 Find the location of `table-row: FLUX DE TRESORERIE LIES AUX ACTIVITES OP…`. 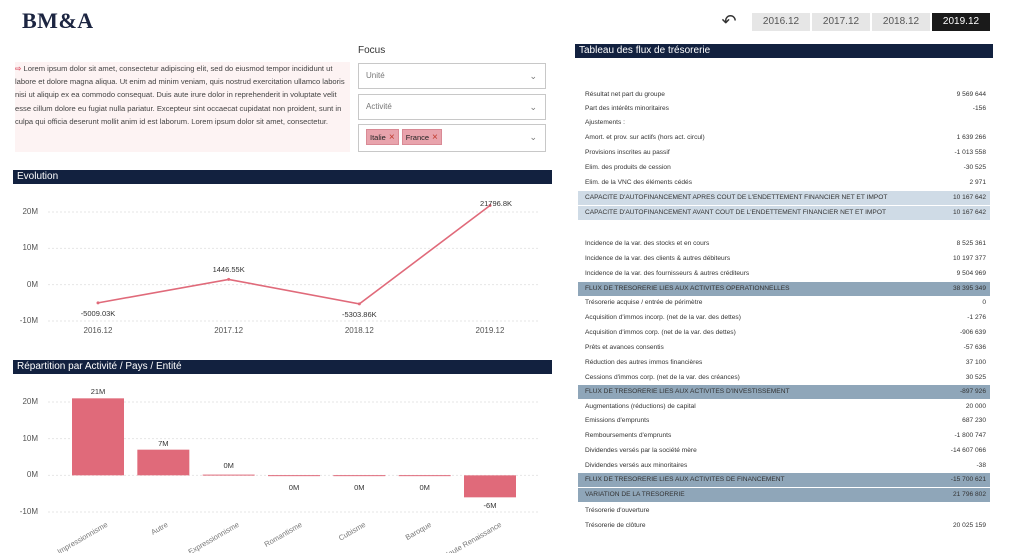

table-row: FLUX DE TRESORERIE LIES AUX ACTIVITES OP… is located at coordinates (784, 289).